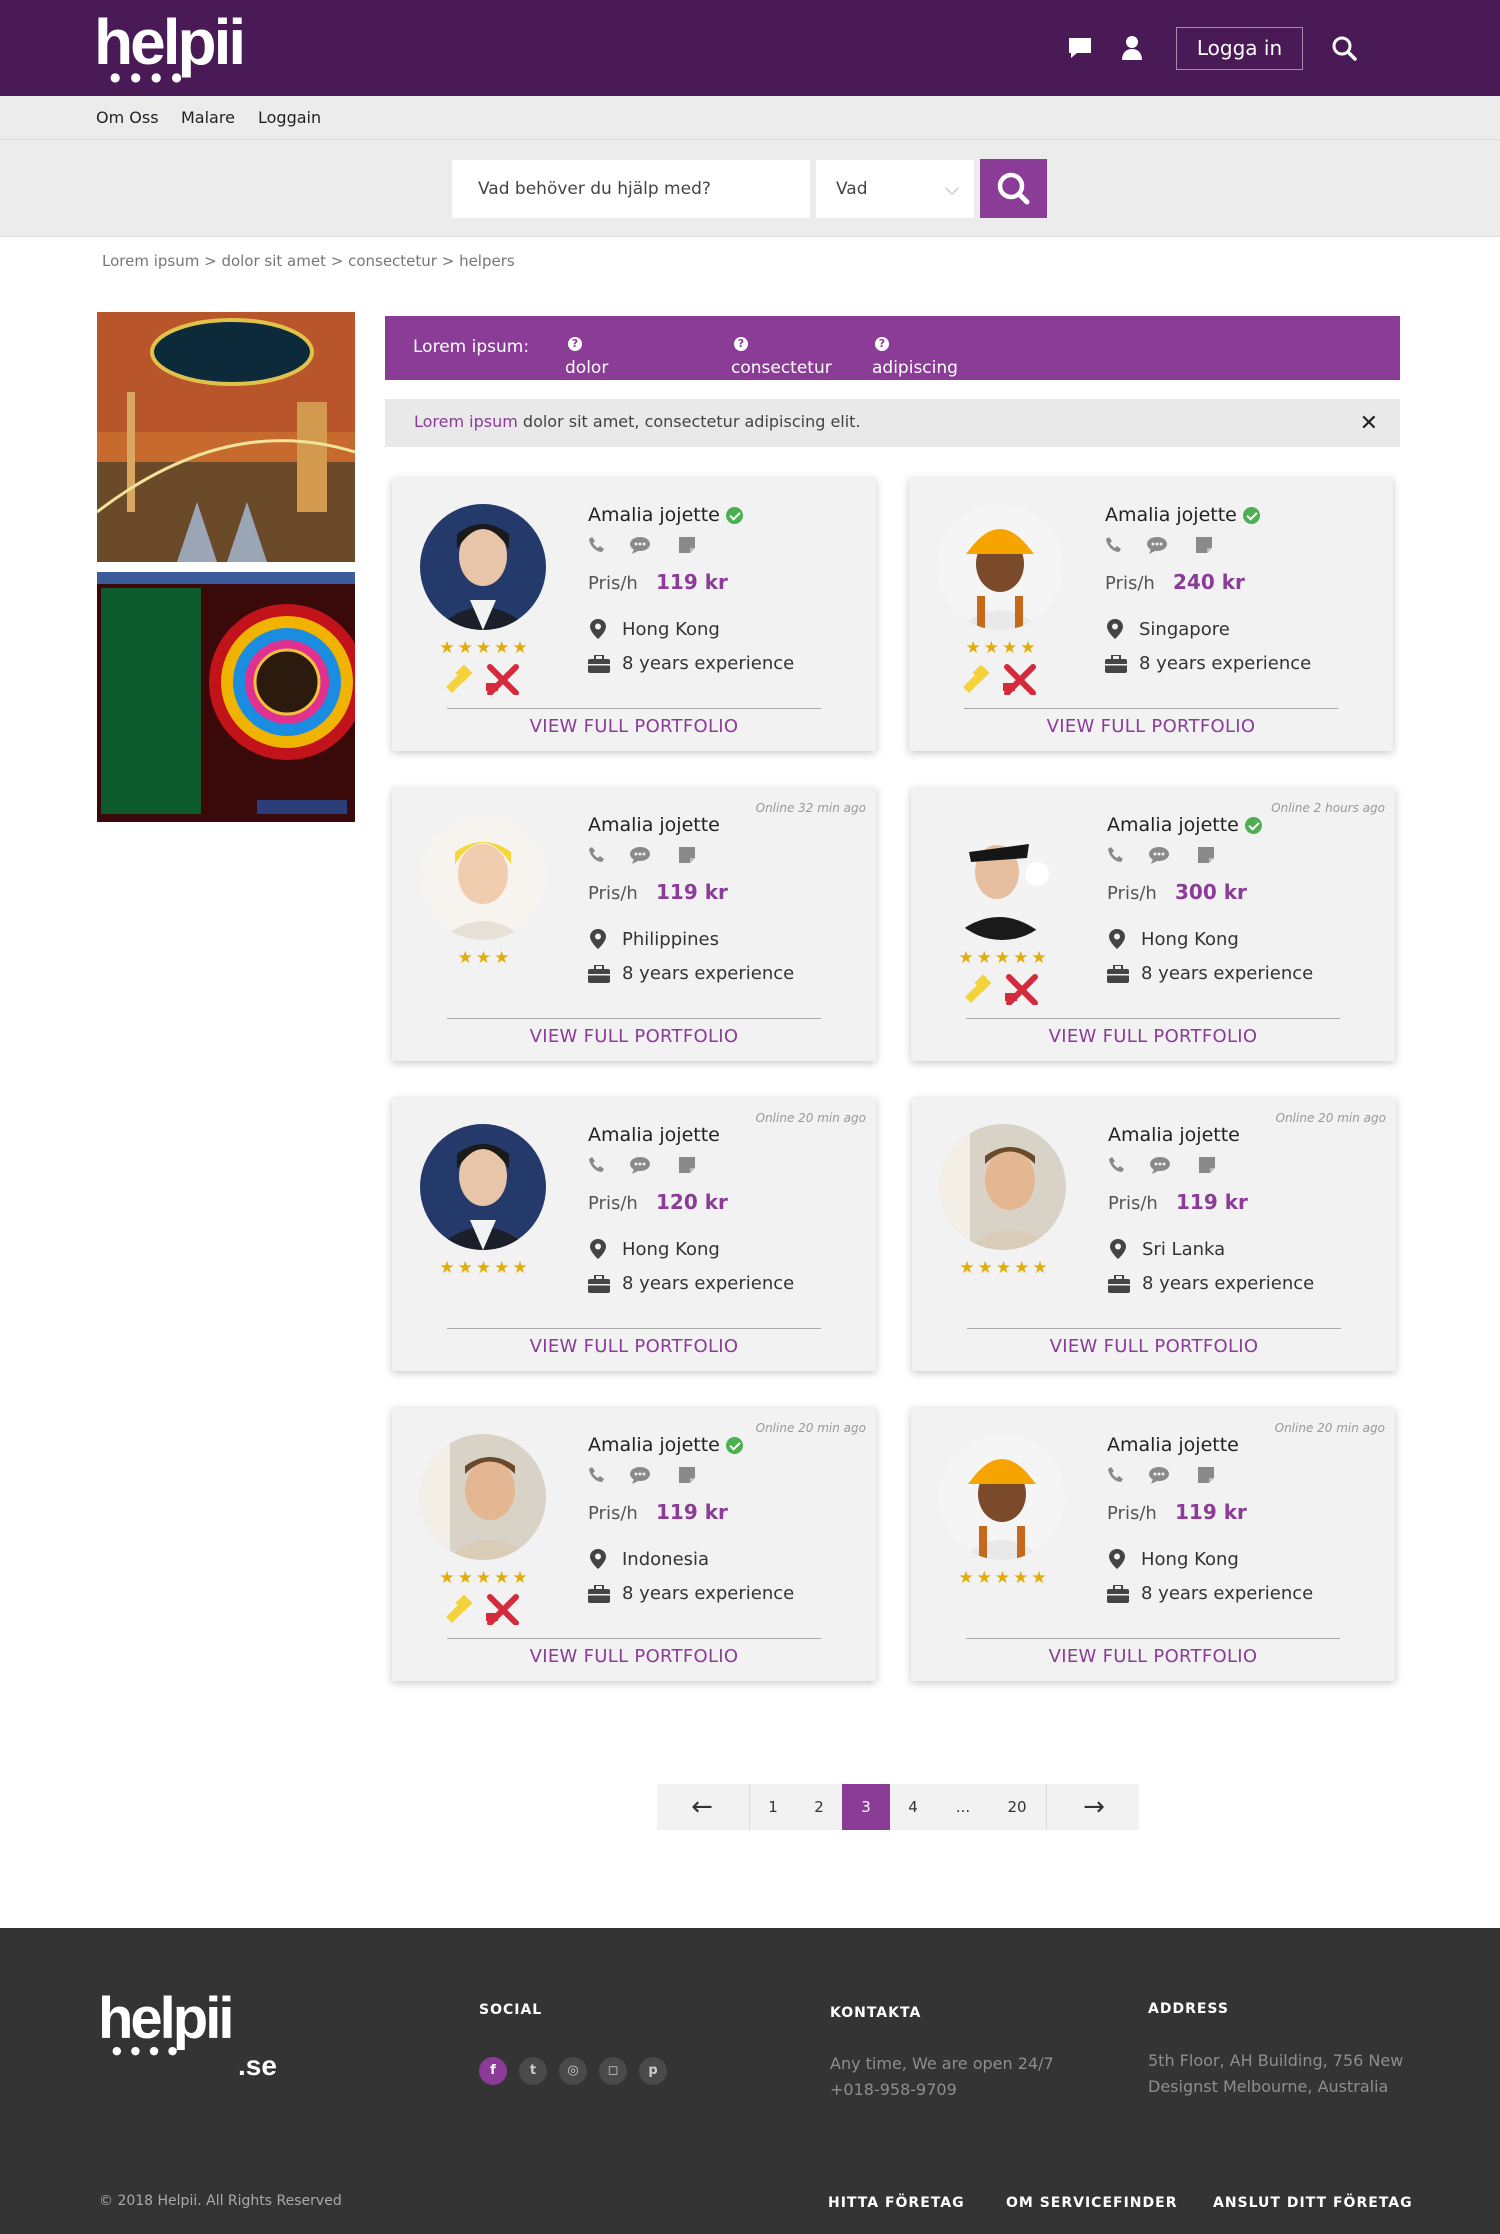 This screenshot has width=1500, height=2234. Describe the element at coordinates (613, 2071) in the screenshot. I see `instagram-icon: ◻` at that location.